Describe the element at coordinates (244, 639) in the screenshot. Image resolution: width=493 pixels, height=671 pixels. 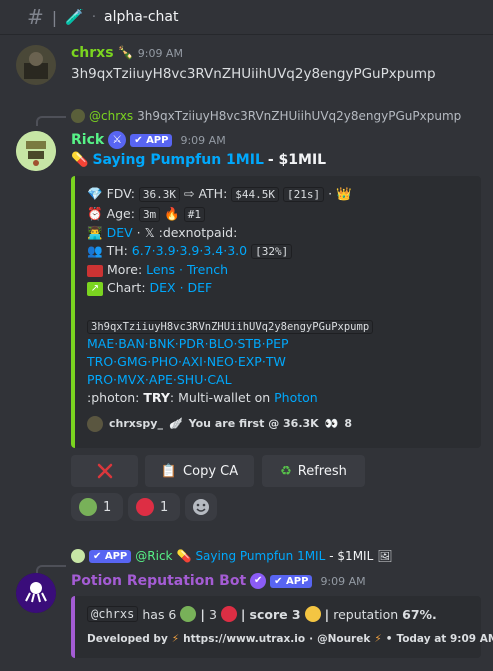
I see `dev-url: https://www.utrax.io` at that location.